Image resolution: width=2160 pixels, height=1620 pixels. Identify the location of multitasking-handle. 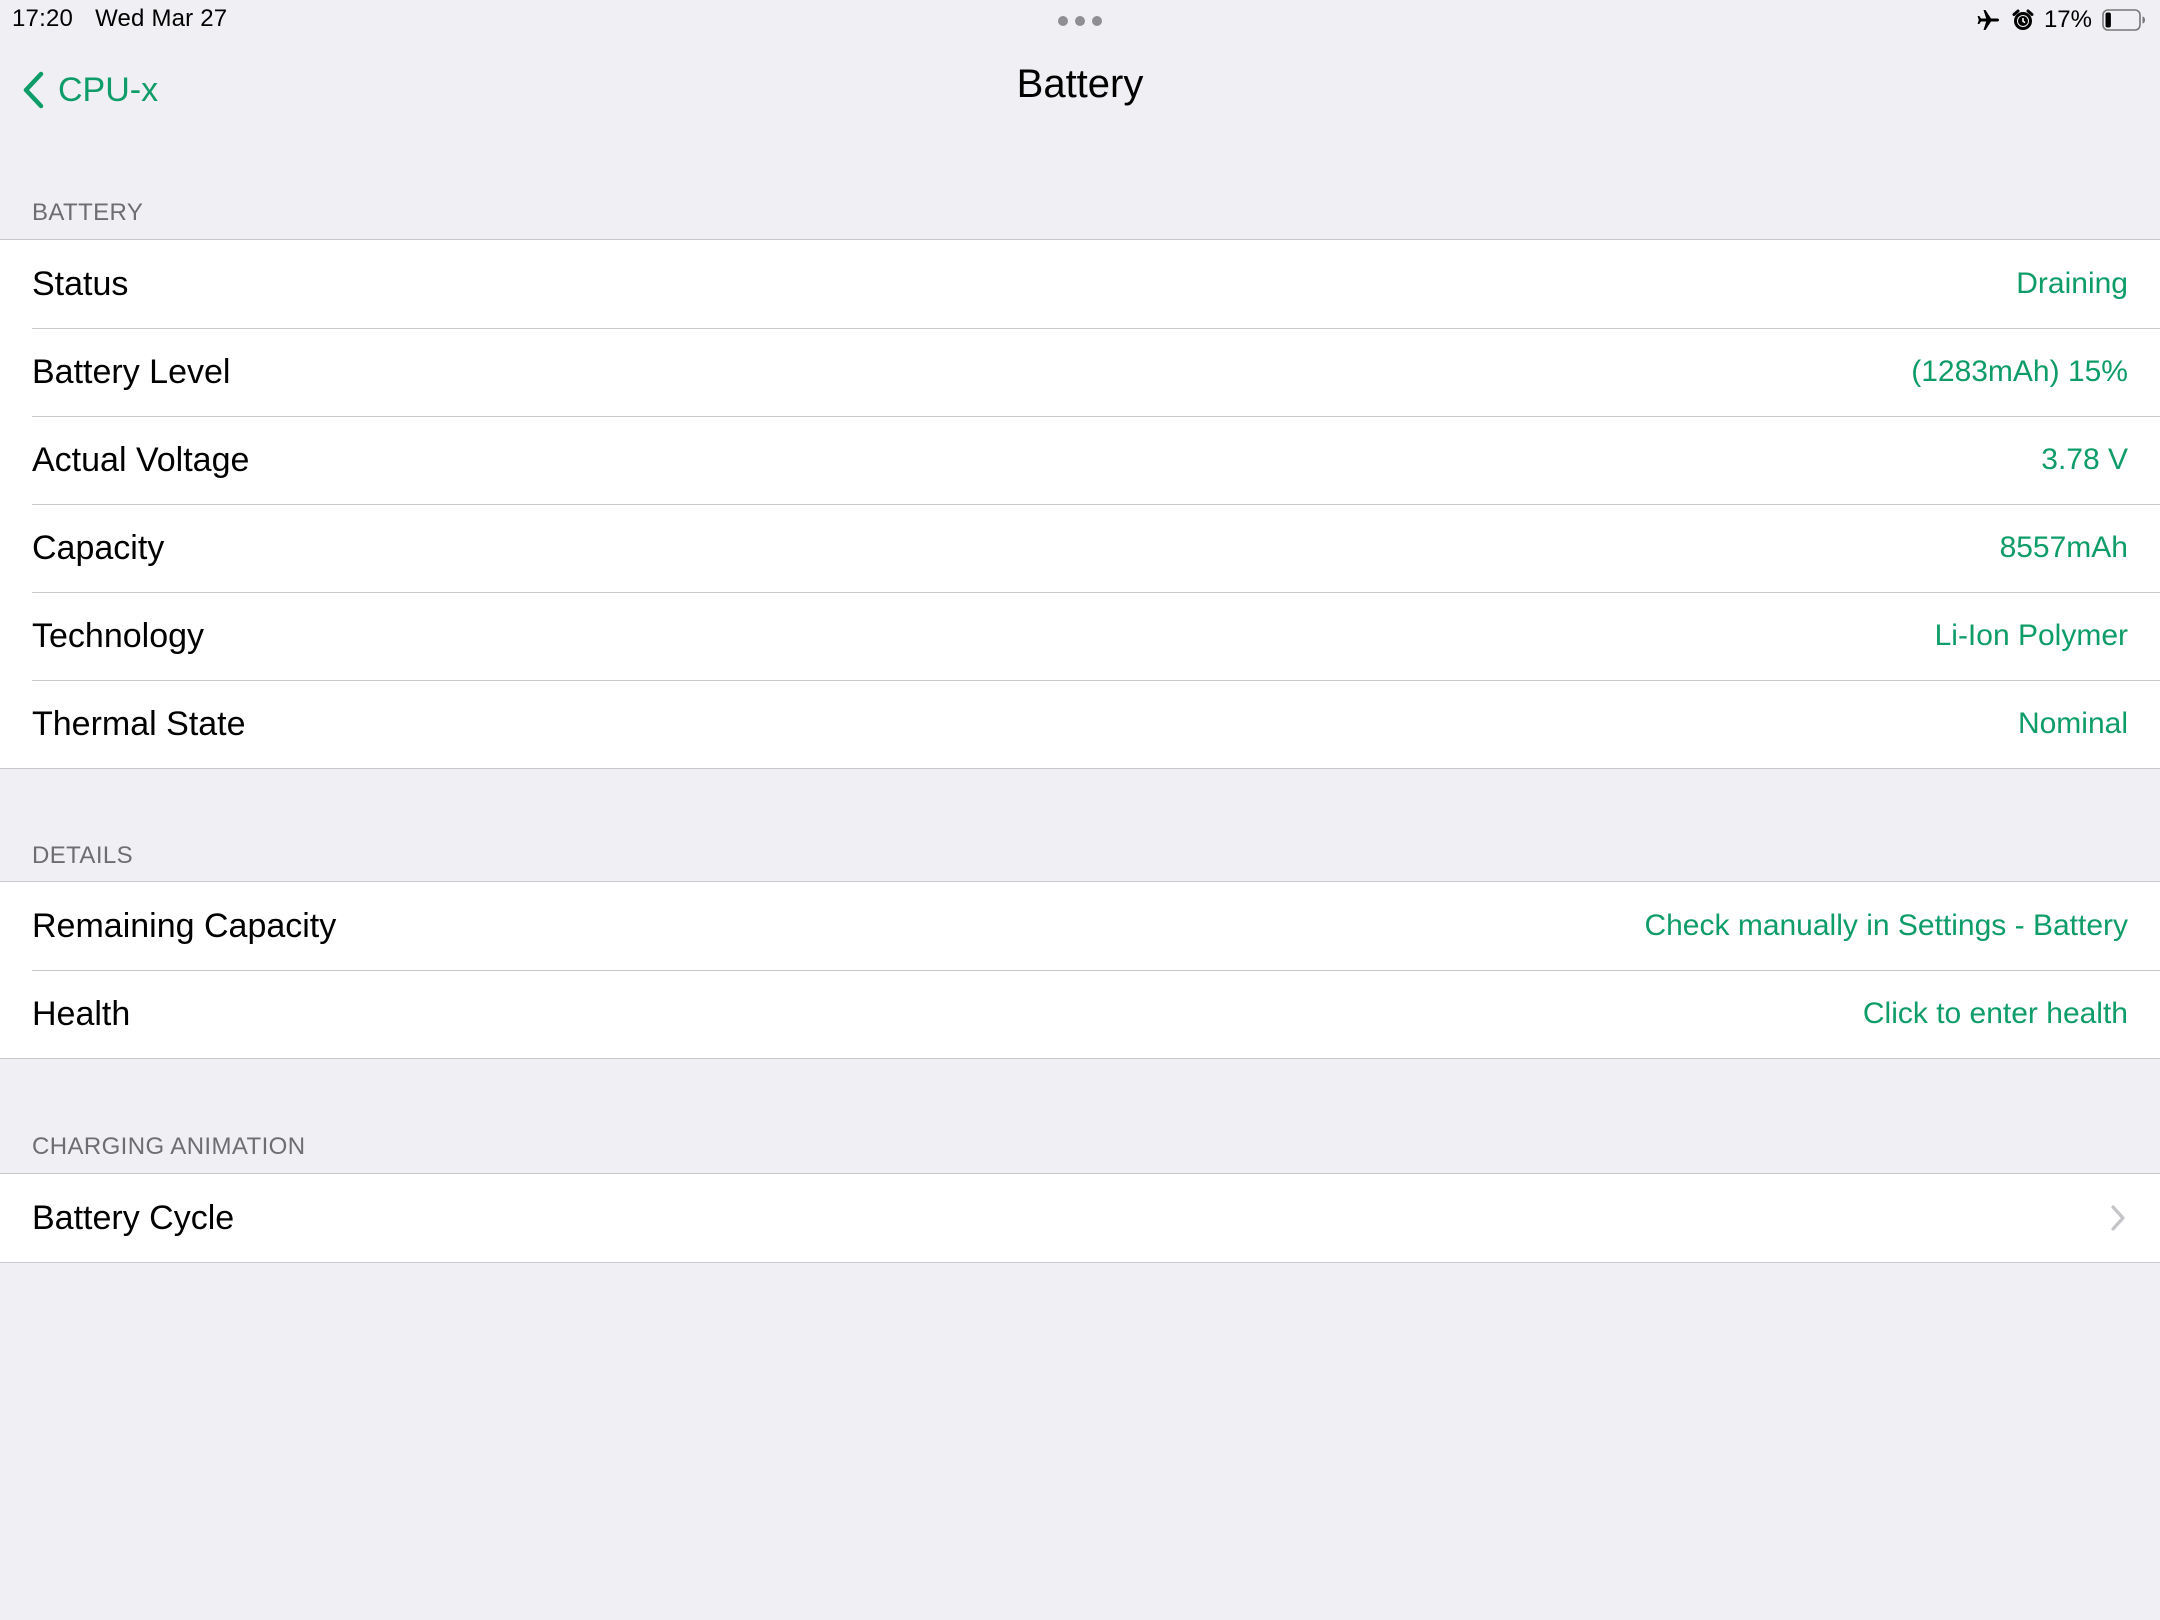
(1080, 21).